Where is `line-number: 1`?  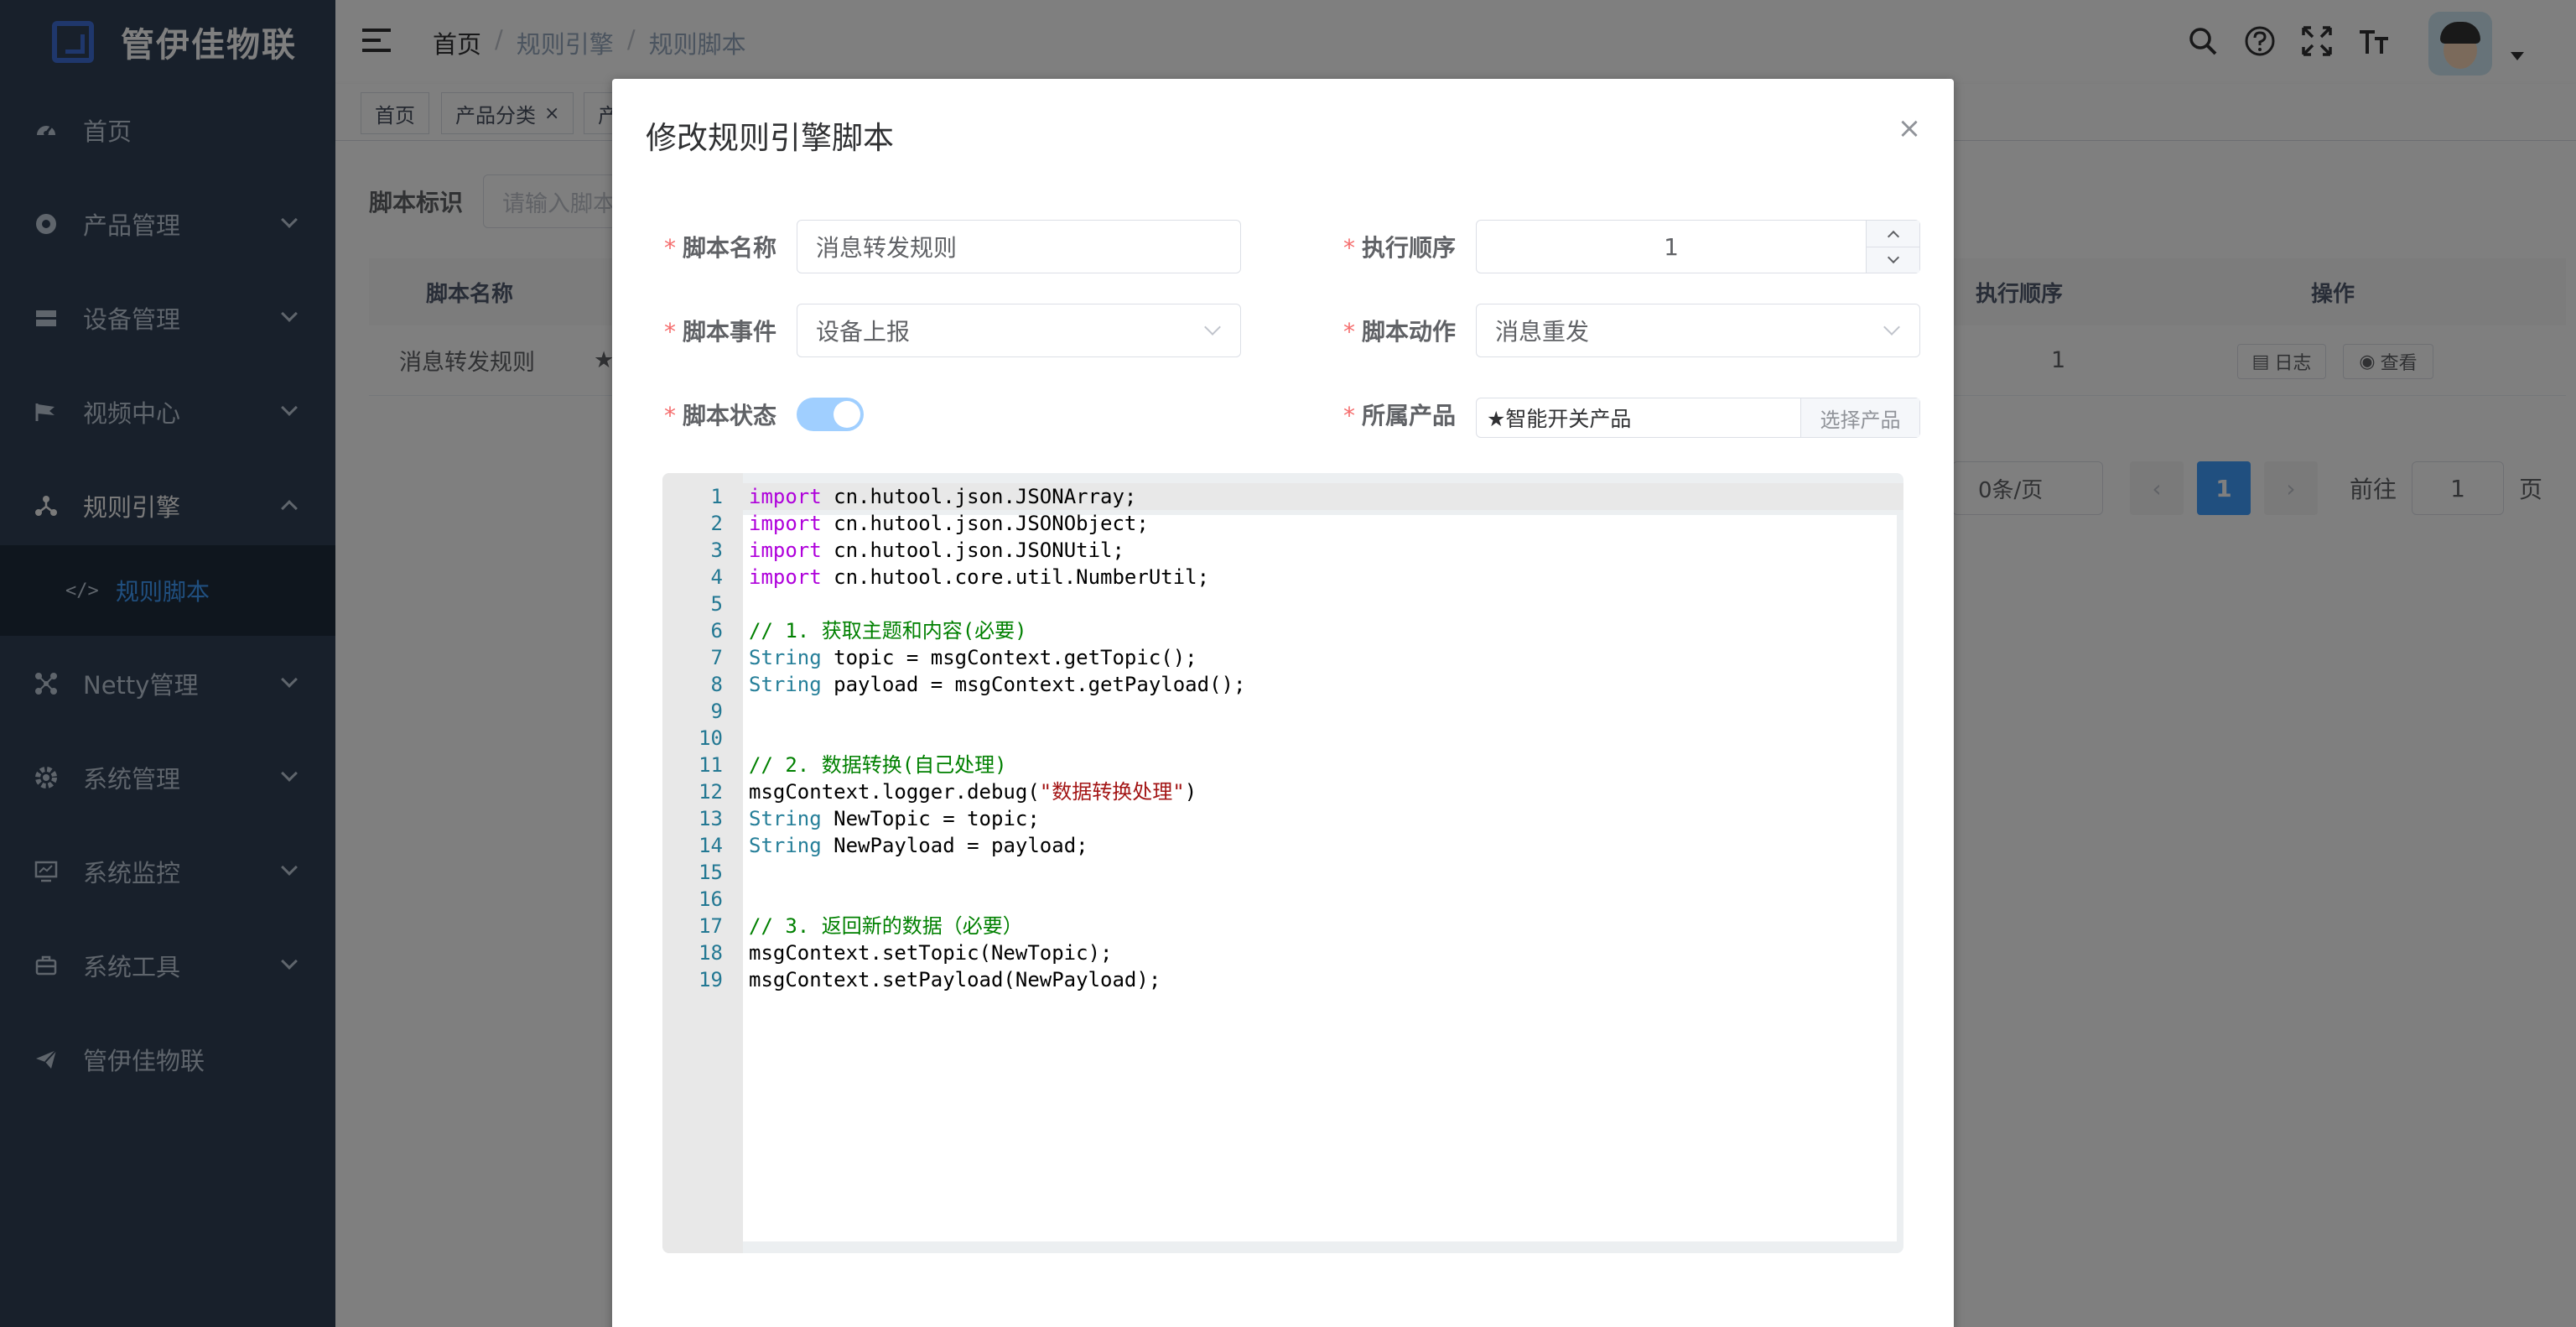 line-number: 1 is located at coordinates (716, 496).